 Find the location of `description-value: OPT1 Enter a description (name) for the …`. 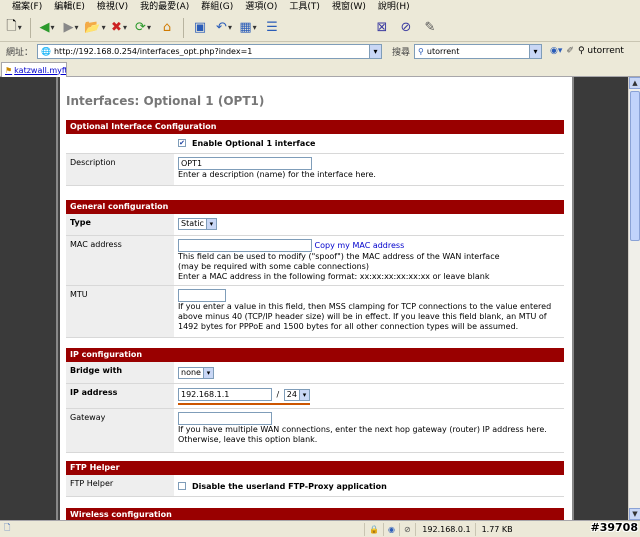

description-value: OPT1 Enter a description (name) for the … is located at coordinates (369, 168).